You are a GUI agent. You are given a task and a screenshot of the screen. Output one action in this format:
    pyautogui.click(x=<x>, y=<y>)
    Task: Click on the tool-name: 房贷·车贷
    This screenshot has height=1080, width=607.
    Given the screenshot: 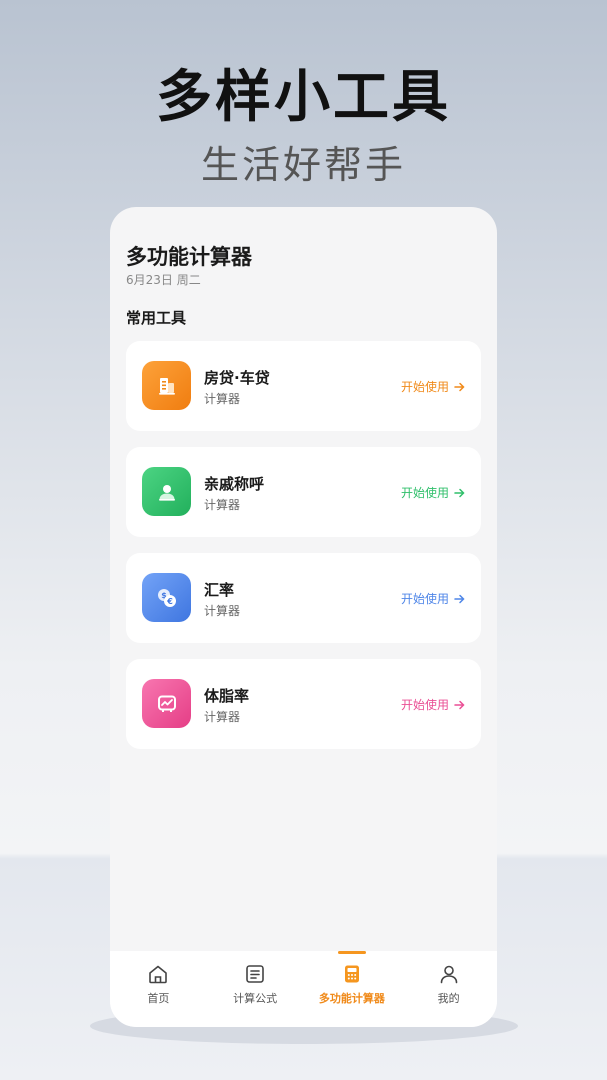 What is the action you would take?
    pyautogui.click(x=237, y=378)
    